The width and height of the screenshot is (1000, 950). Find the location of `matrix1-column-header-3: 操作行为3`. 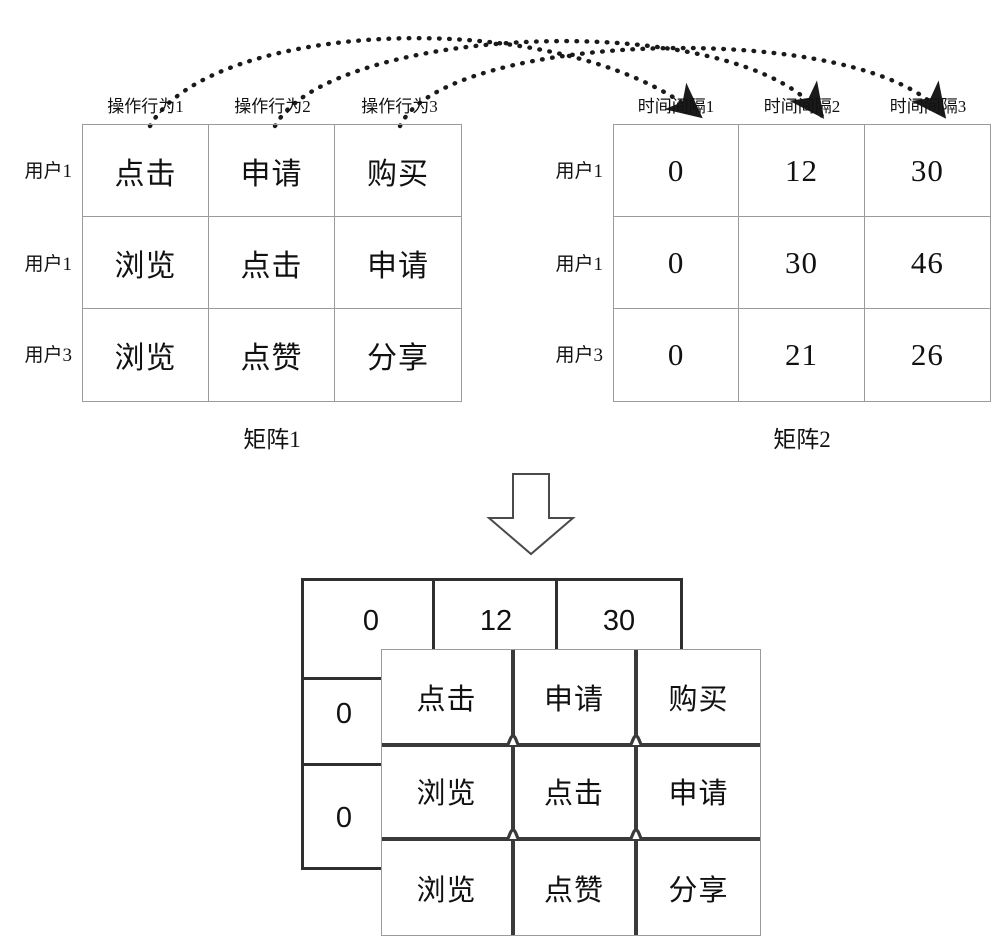

matrix1-column-header-3: 操作行为3 is located at coordinates (399, 106).